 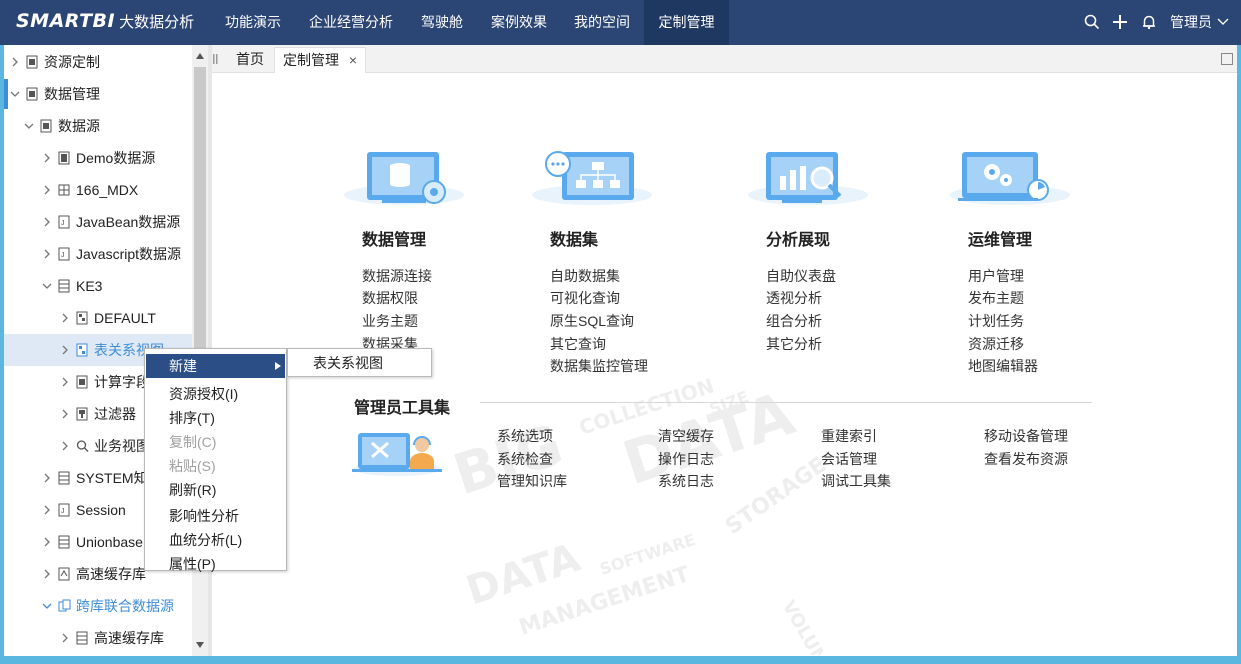 What do you see at coordinates (849, 436) in the screenshot?
I see `link-rebuild-index: 重建索引` at bounding box center [849, 436].